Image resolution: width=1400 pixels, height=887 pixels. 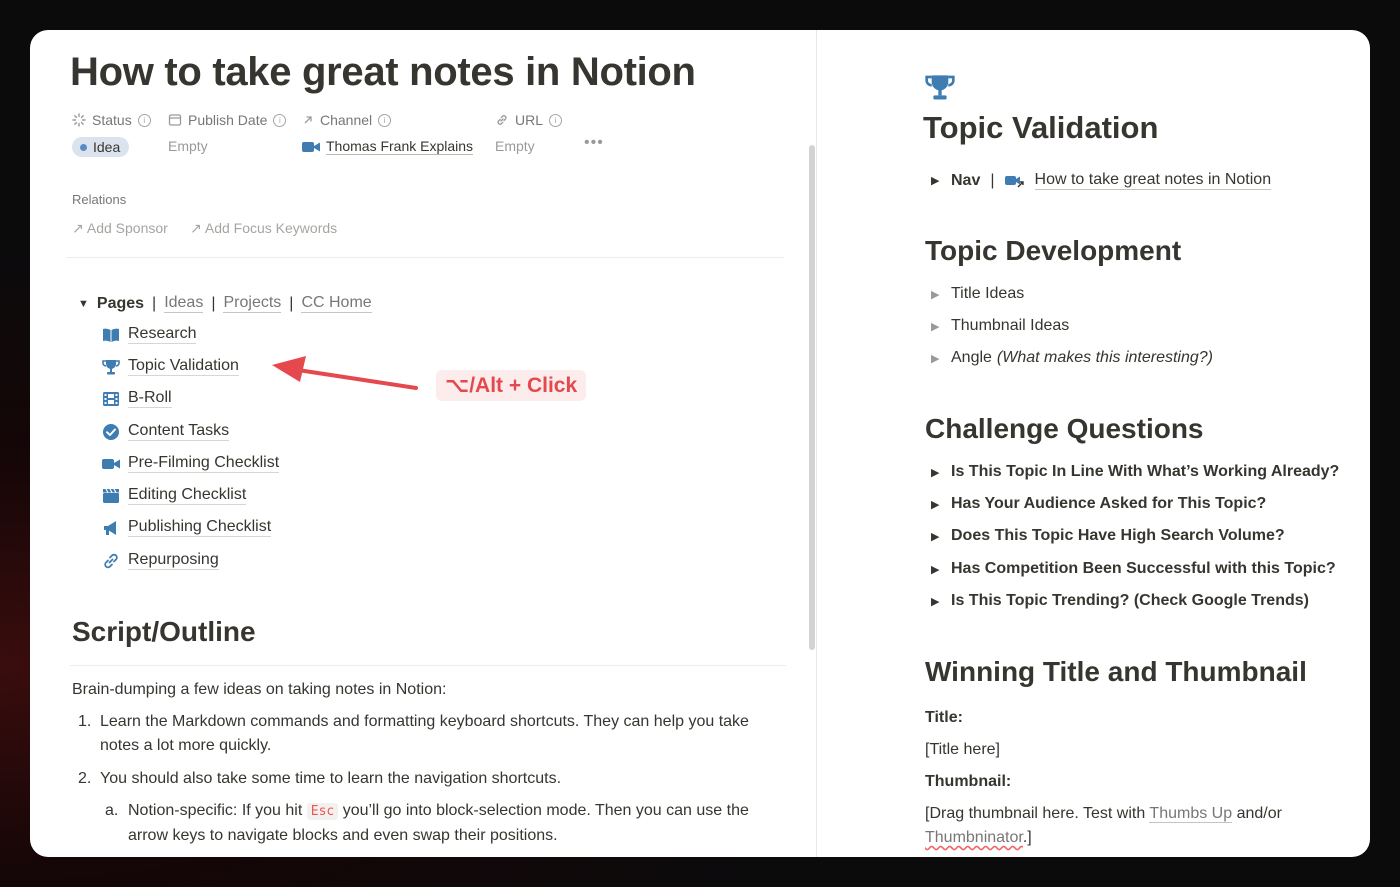 I want to click on projects-link: Projects, so click(x=252, y=303).